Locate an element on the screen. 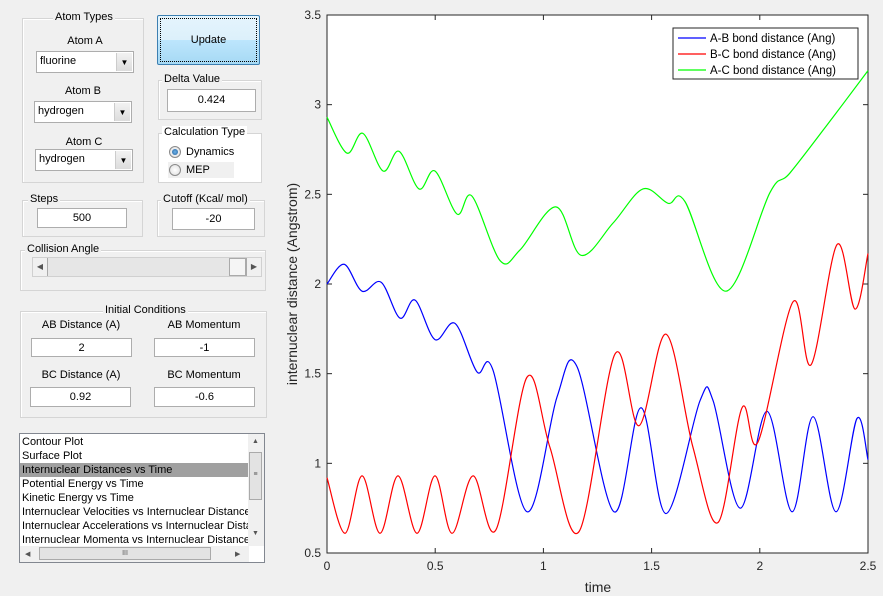 This screenshot has height=596, width=883. plot-list-item: Surface Plot is located at coordinates (134, 456).